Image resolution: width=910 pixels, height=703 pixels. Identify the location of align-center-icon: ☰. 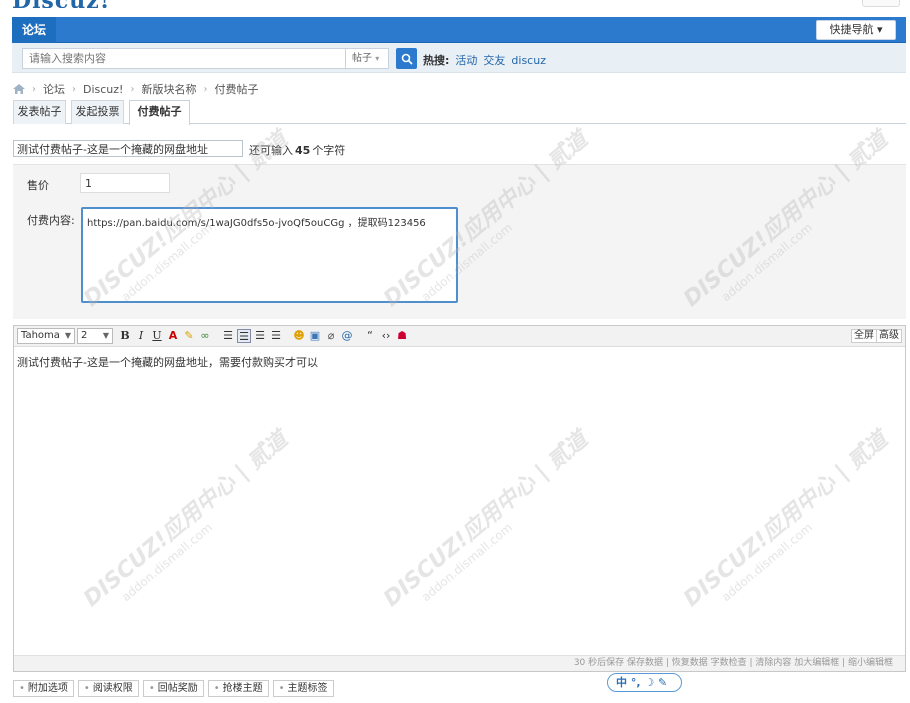
(260, 336).